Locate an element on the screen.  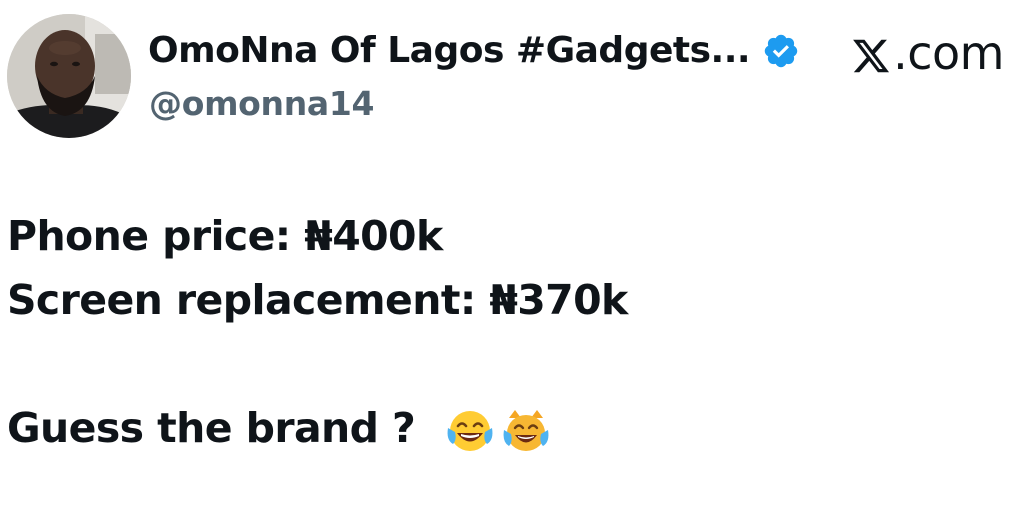
tweet-text-line-3: Guess the brand ? is located at coordinates (279, 431).